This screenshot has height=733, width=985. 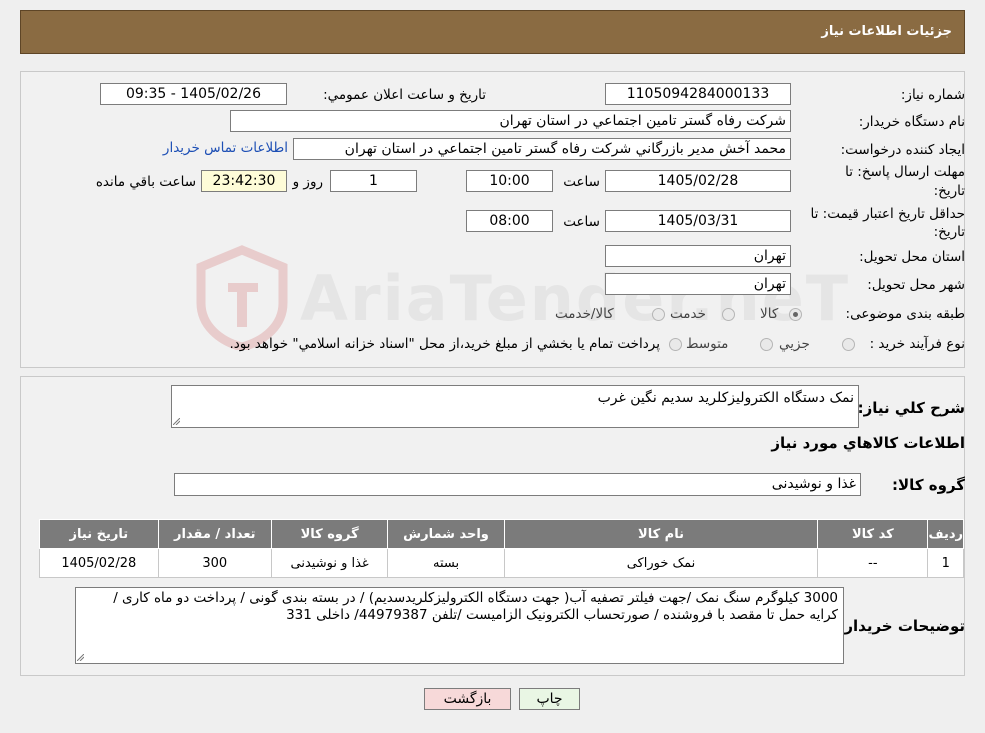 I want to click on col-row: رديف, so click(x=945, y=534).